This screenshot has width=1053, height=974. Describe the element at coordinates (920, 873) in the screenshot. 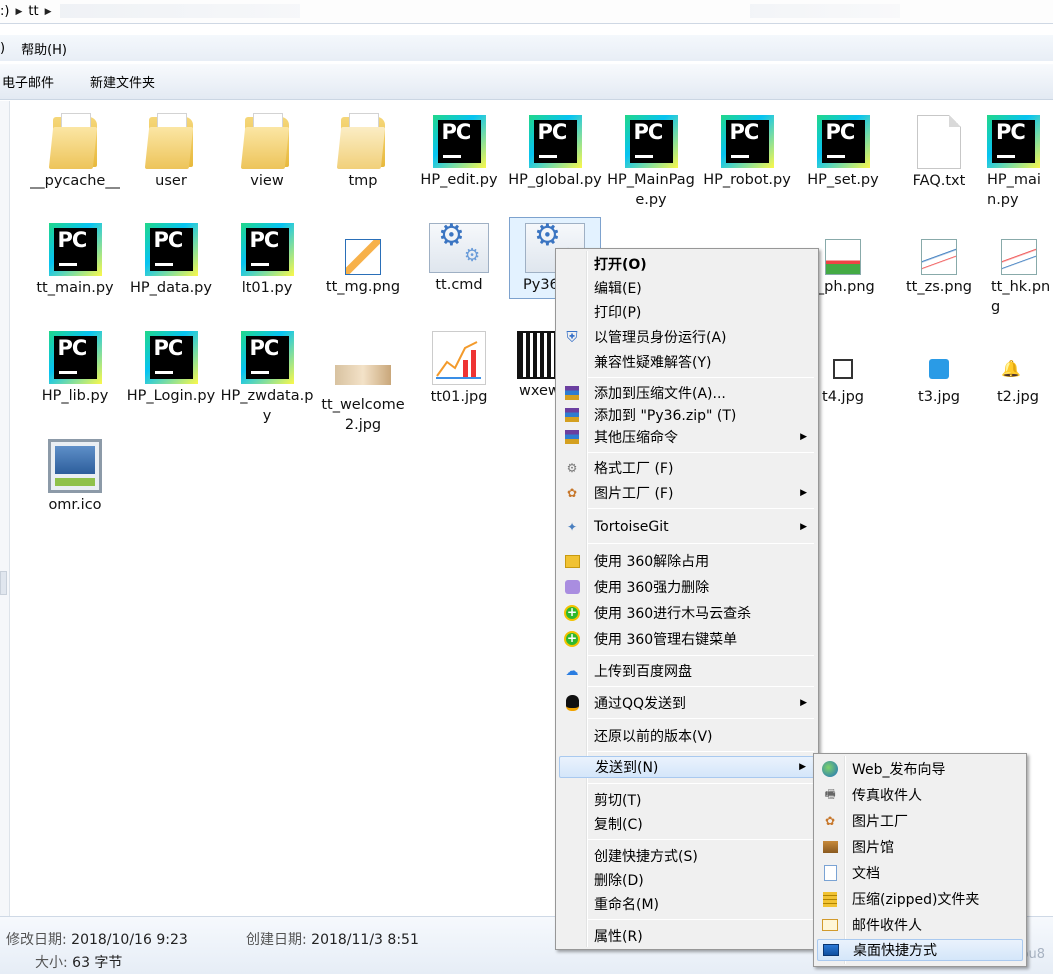

I see `sendto-documents: 文档` at that location.